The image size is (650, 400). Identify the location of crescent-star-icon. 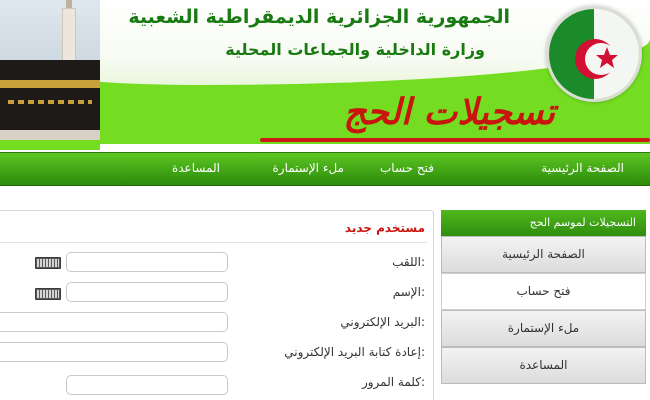
(596, 59).